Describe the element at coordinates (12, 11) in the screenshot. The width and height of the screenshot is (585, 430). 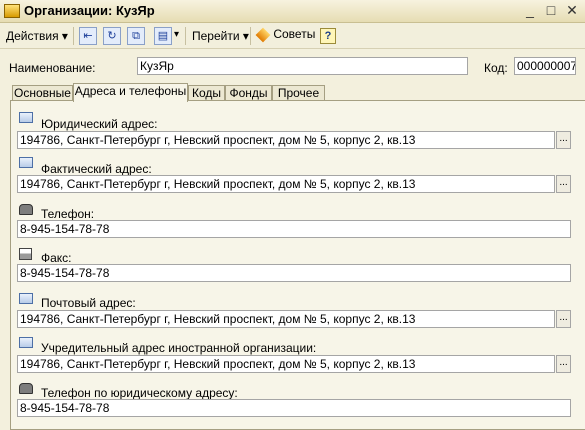
I see `organization-icon` at that location.